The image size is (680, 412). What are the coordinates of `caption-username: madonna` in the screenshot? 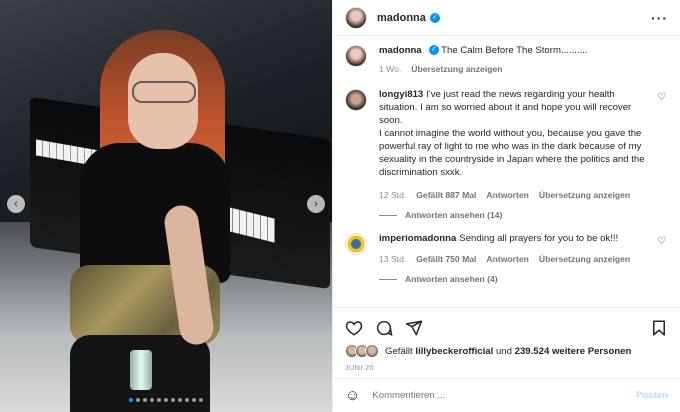 It's located at (400, 50).